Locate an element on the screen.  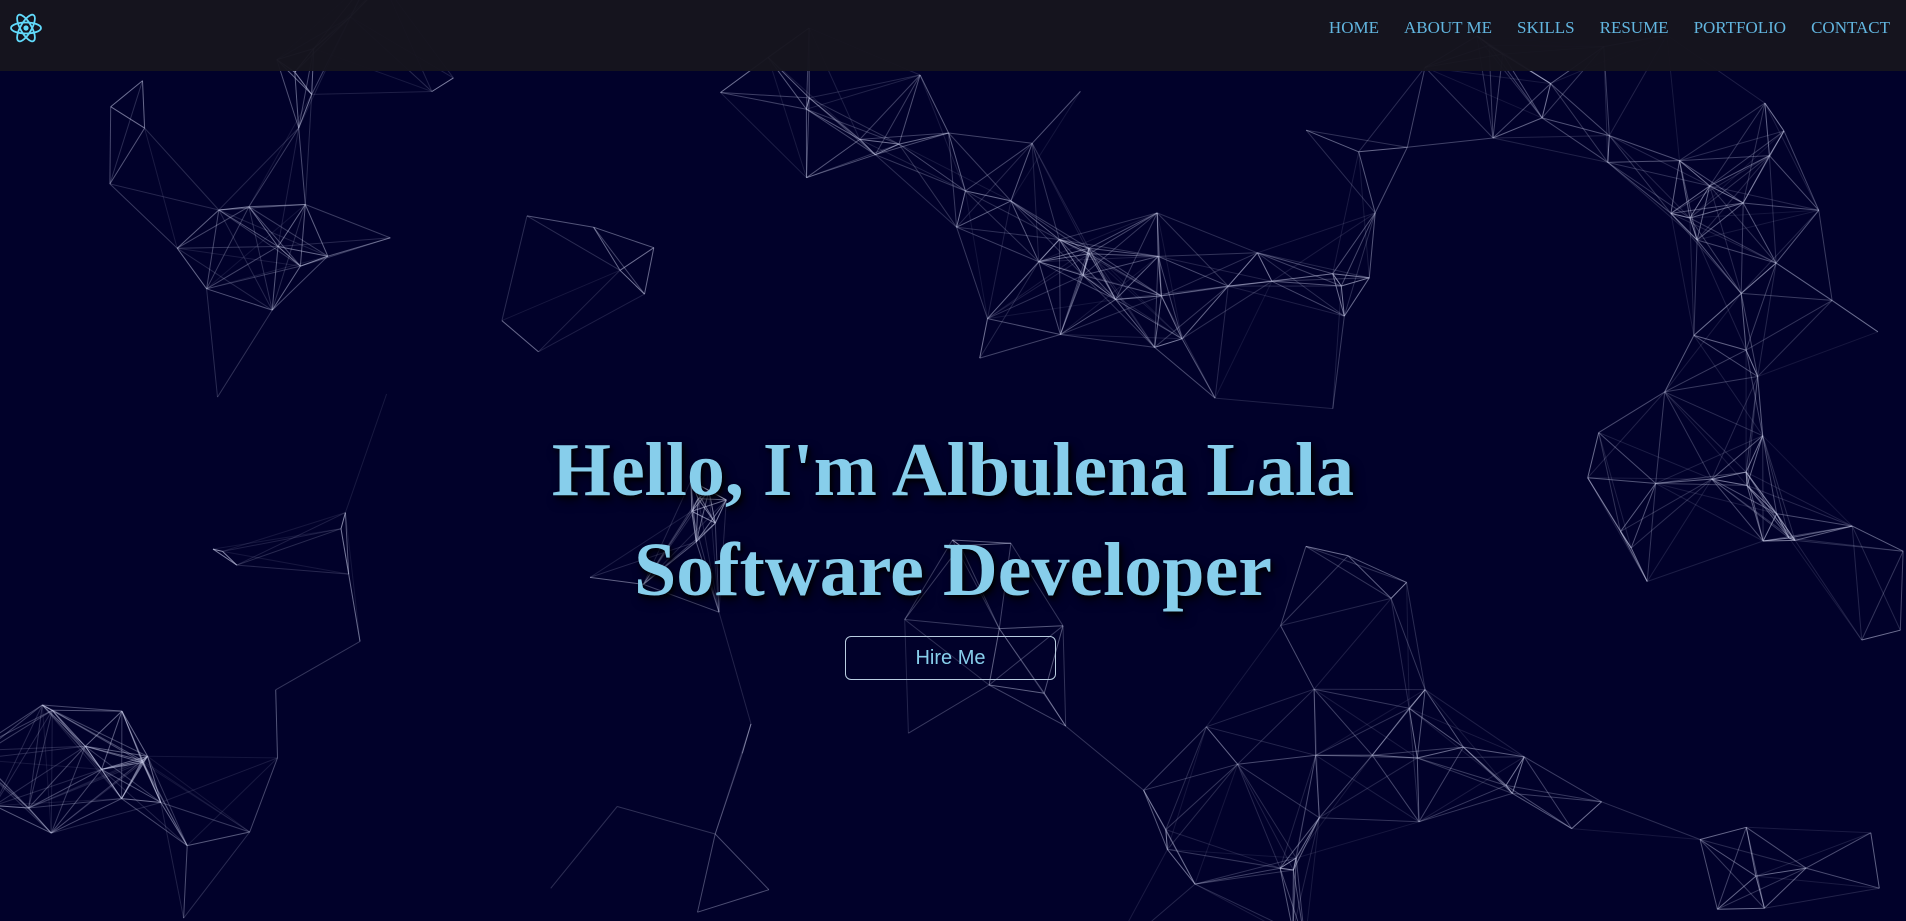
nav-home-link: HOME is located at coordinates (1354, 28).